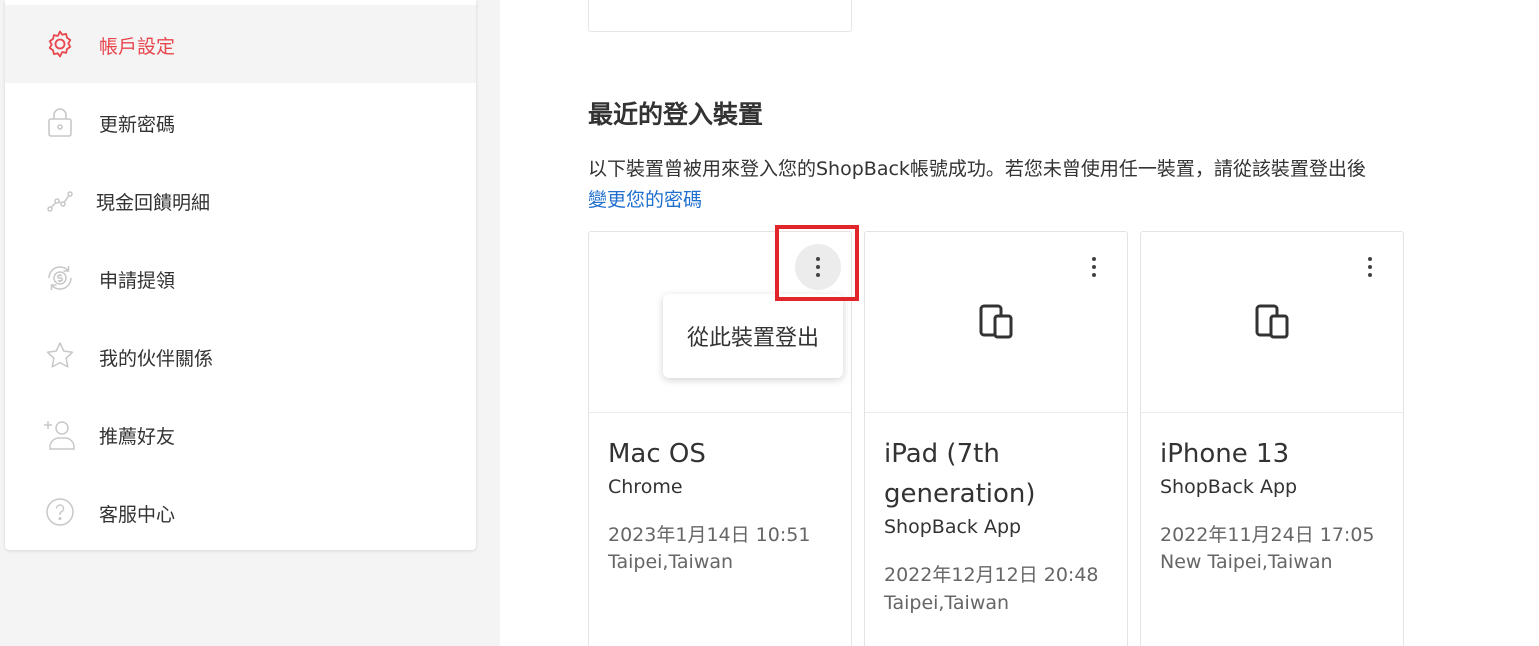 This screenshot has height=646, width=1539. What do you see at coordinates (960, 474) in the screenshot?
I see `device-name: iPad (7th generation)` at bounding box center [960, 474].